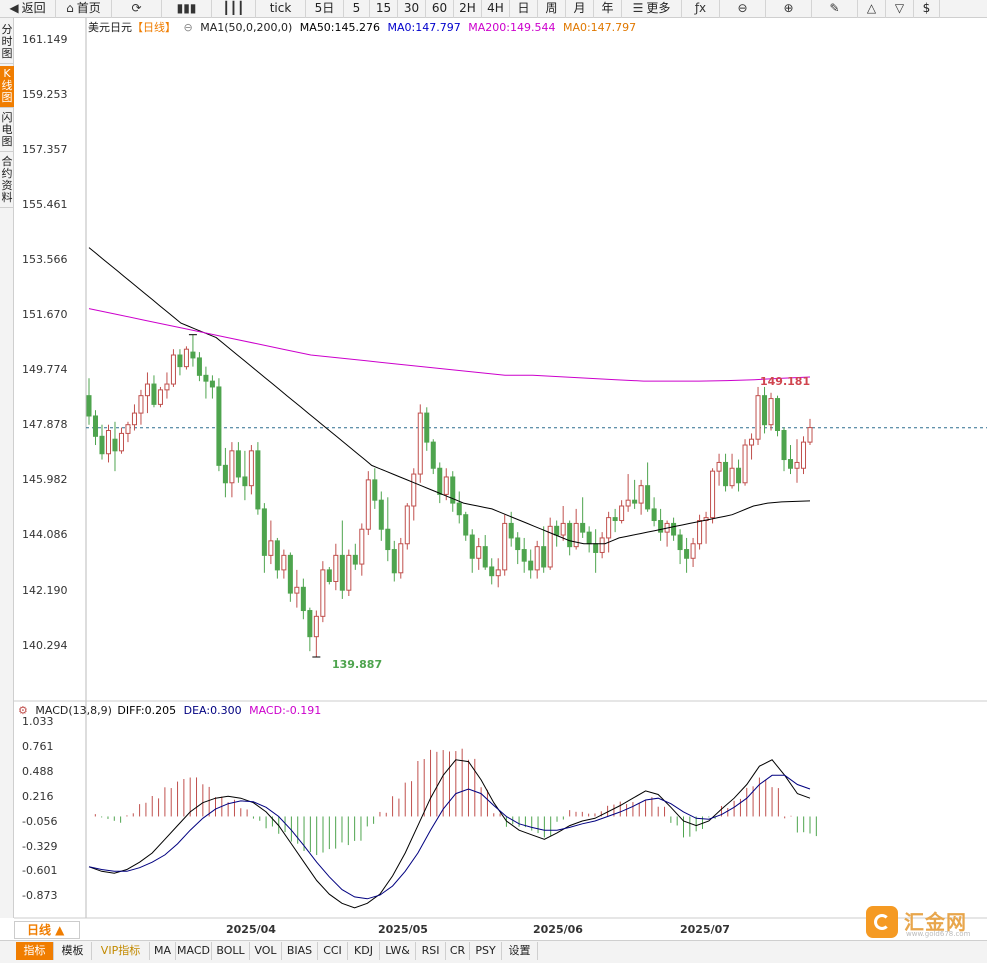 This screenshot has width=987, height=963. What do you see at coordinates (231, 951) in the screenshot?
I see `bottom-tab-5: BOLL` at bounding box center [231, 951].